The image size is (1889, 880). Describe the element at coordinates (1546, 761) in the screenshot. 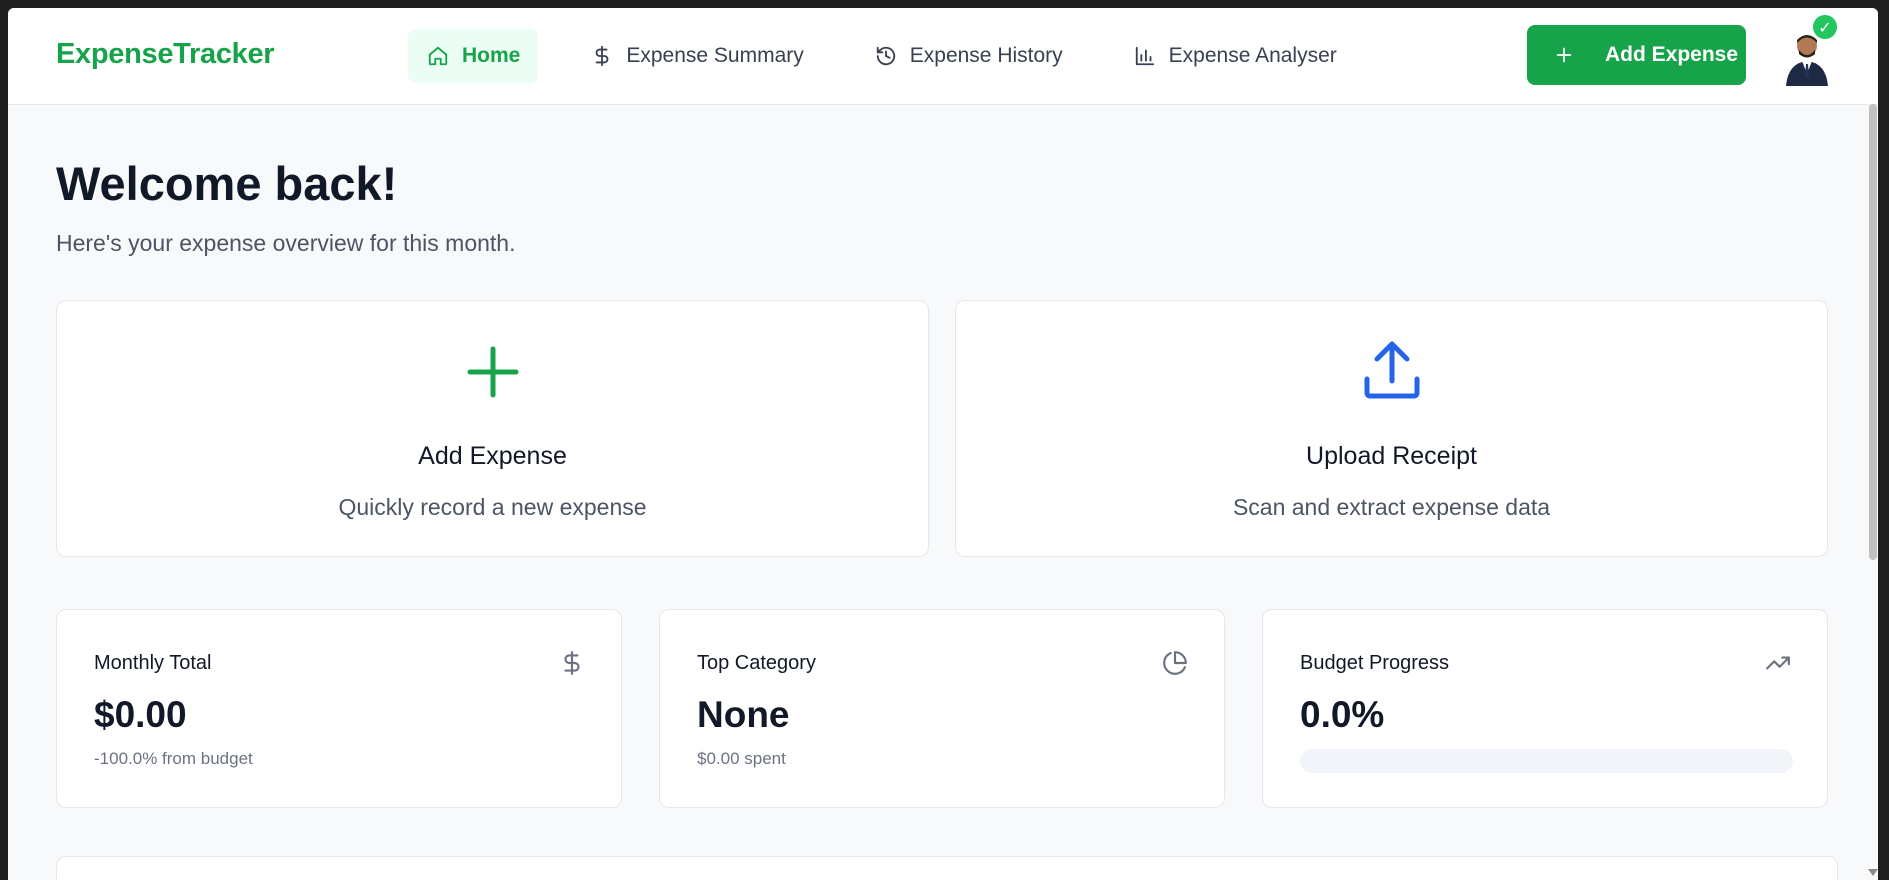

I see `budget-progress-bar` at that location.